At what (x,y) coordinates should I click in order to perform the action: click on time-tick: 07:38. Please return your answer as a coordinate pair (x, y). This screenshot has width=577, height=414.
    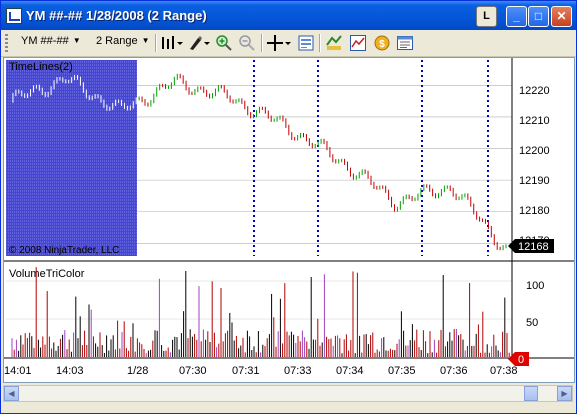
    Looking at the image, I should click on (504, 371).